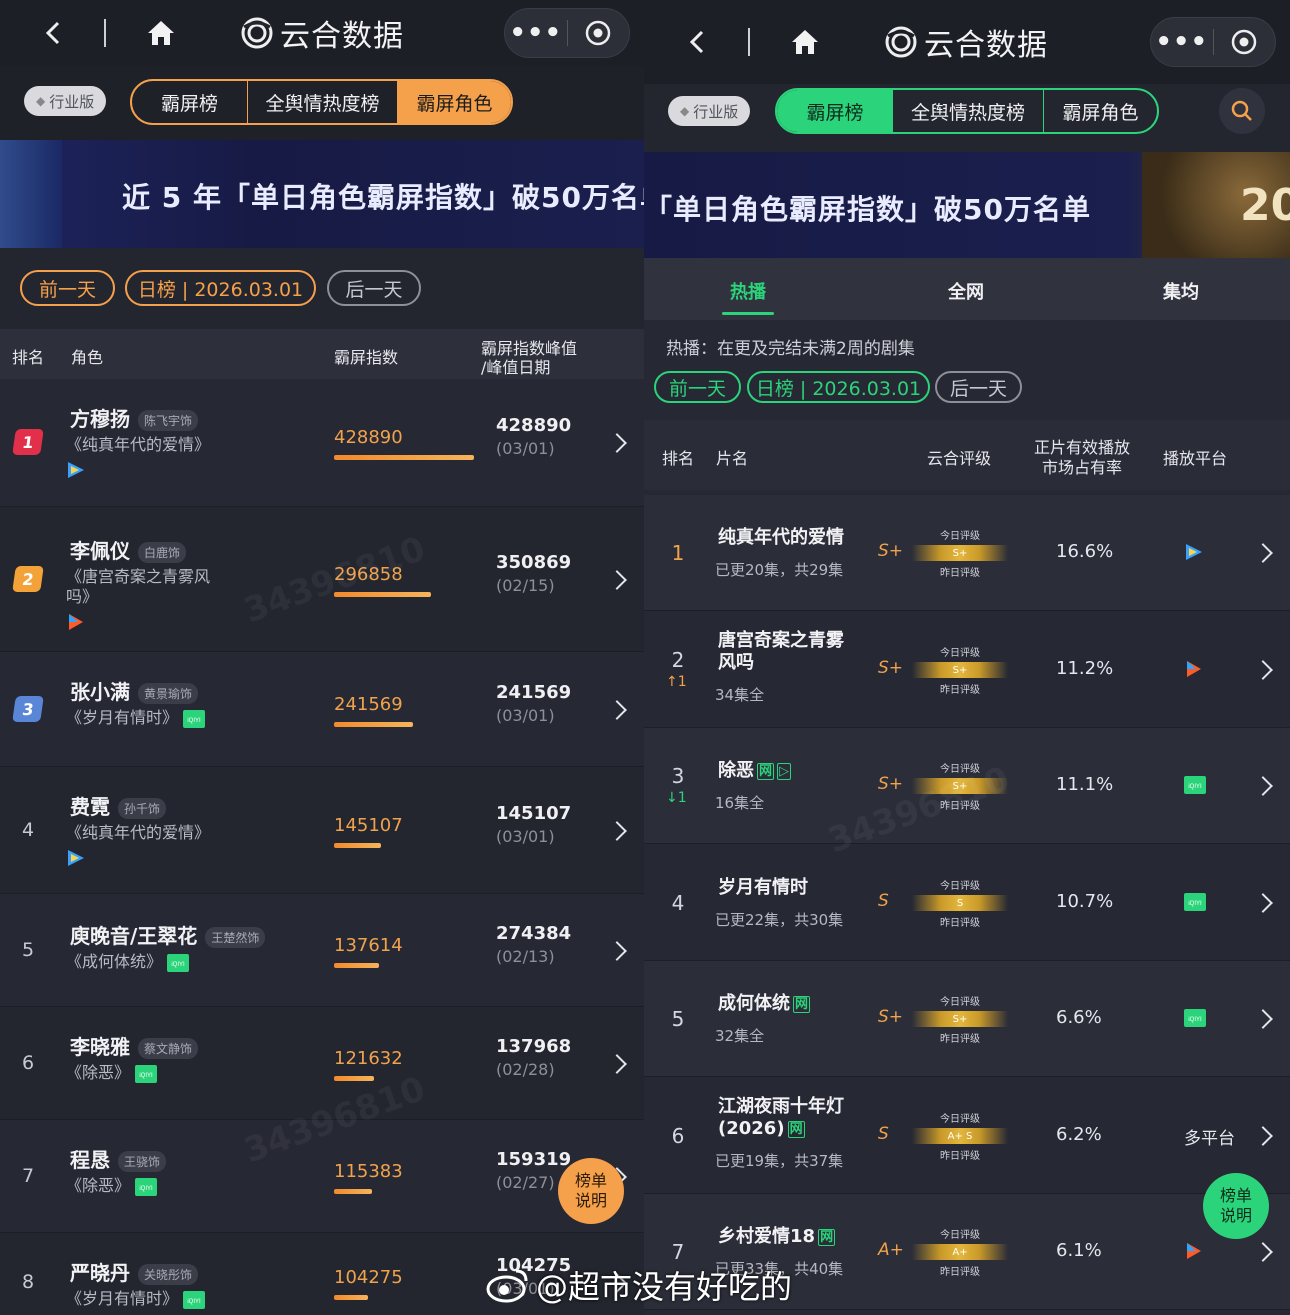 This screenshot has height=1315, width=1290. What do you see at coordinates (967, 553) in the screenshot?
I see `table-row: 1 纯真年代的爱情 已更20集，共29集 S+ 今日评级 S+ 昨日评级 16.6%` at bounding box center [967, 553].